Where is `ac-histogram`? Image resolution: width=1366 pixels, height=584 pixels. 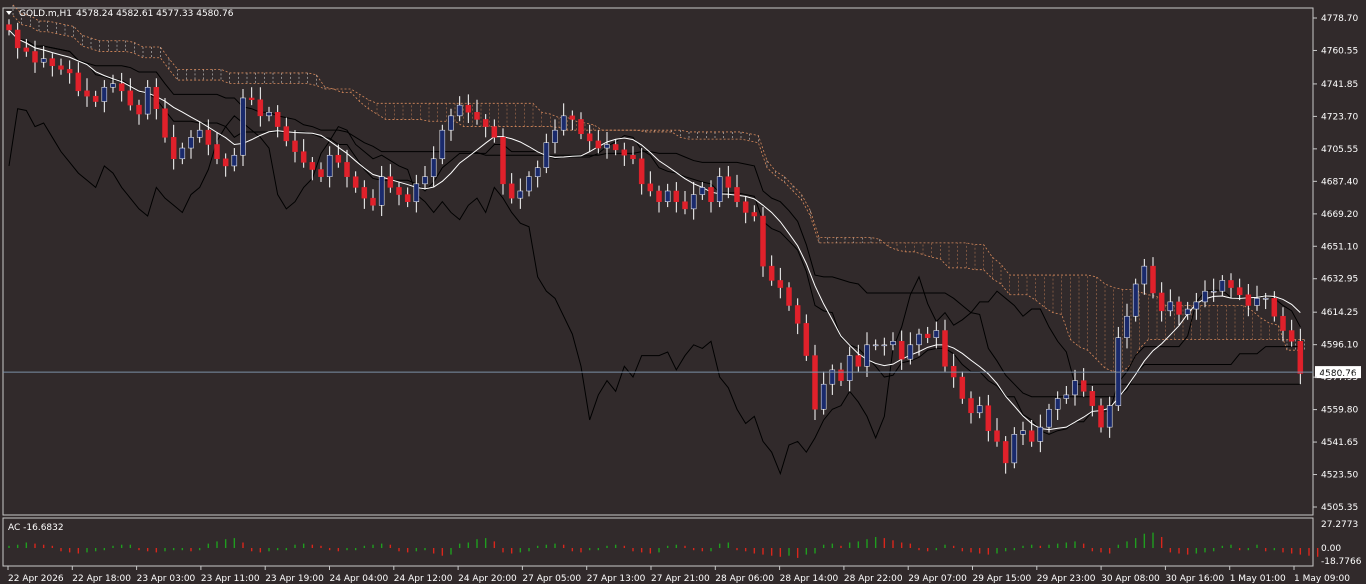
ac-histogram is located at coordinates (663, 545).